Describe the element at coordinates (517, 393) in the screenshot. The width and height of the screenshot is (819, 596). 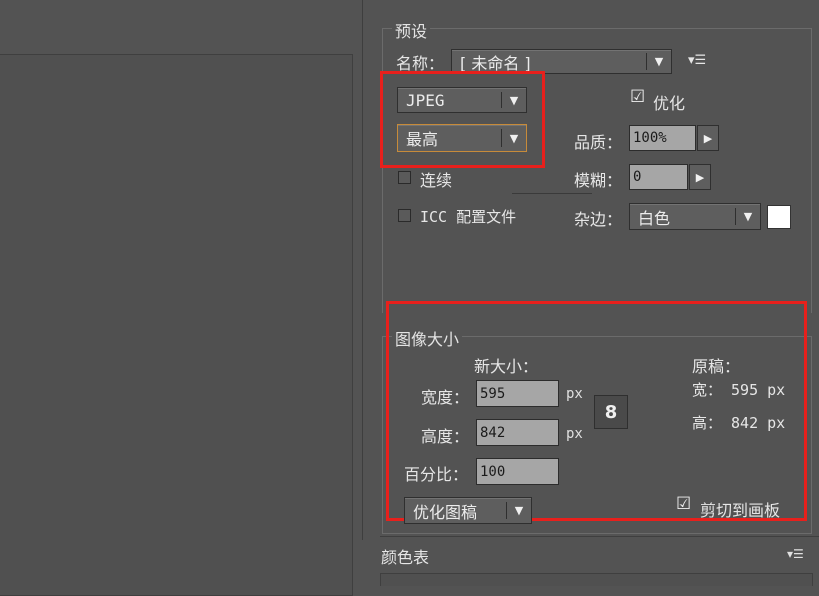
I see `width-input: 595` at that location.